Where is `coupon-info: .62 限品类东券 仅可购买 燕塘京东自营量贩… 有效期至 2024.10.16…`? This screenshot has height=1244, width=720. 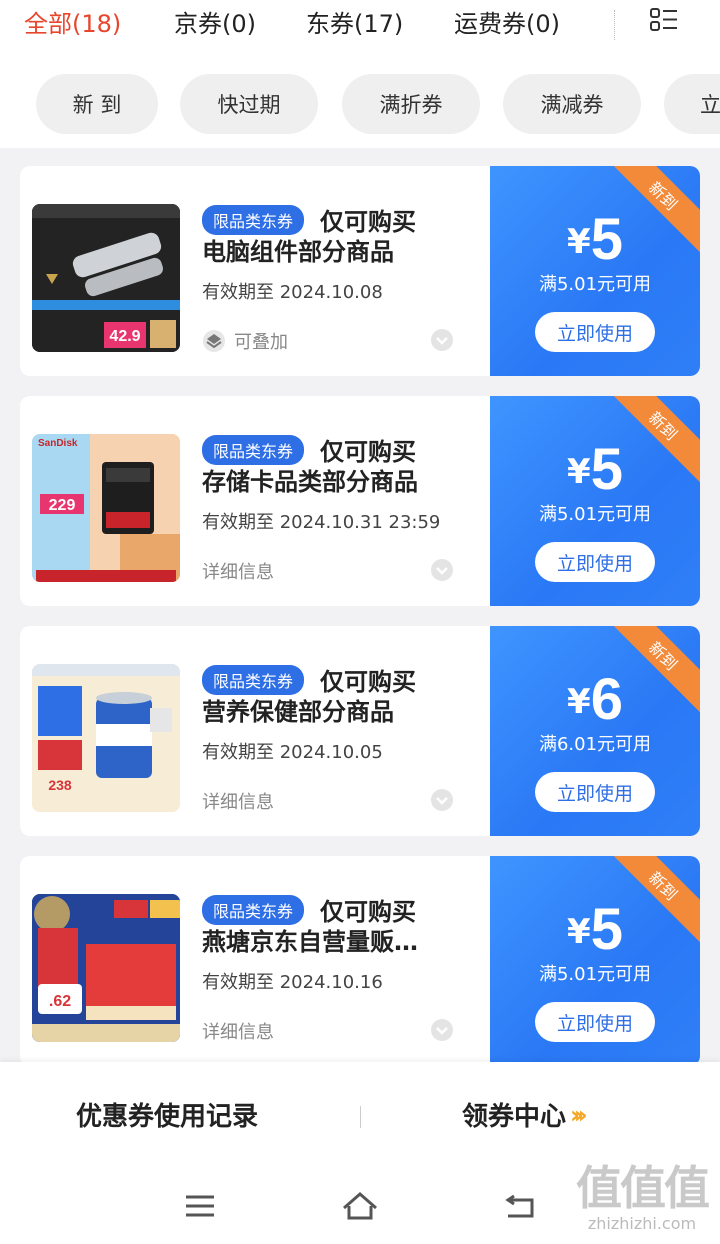
coupon-info: .62 限品类东券 仅可购买 燕塘京东自营量贩… 有效期至 2024.10.16… is located at coordinates (255, 961).